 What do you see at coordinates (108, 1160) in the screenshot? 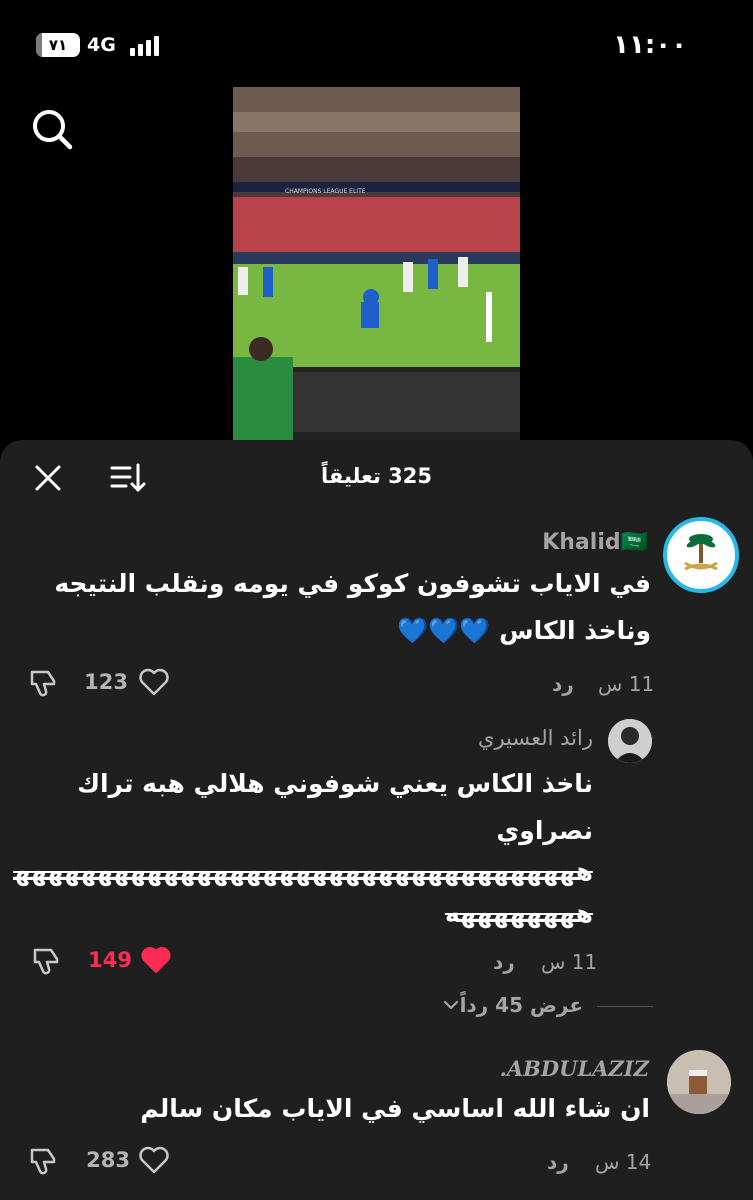
I see `like-count: 283` at bounding box center [108, 1160].